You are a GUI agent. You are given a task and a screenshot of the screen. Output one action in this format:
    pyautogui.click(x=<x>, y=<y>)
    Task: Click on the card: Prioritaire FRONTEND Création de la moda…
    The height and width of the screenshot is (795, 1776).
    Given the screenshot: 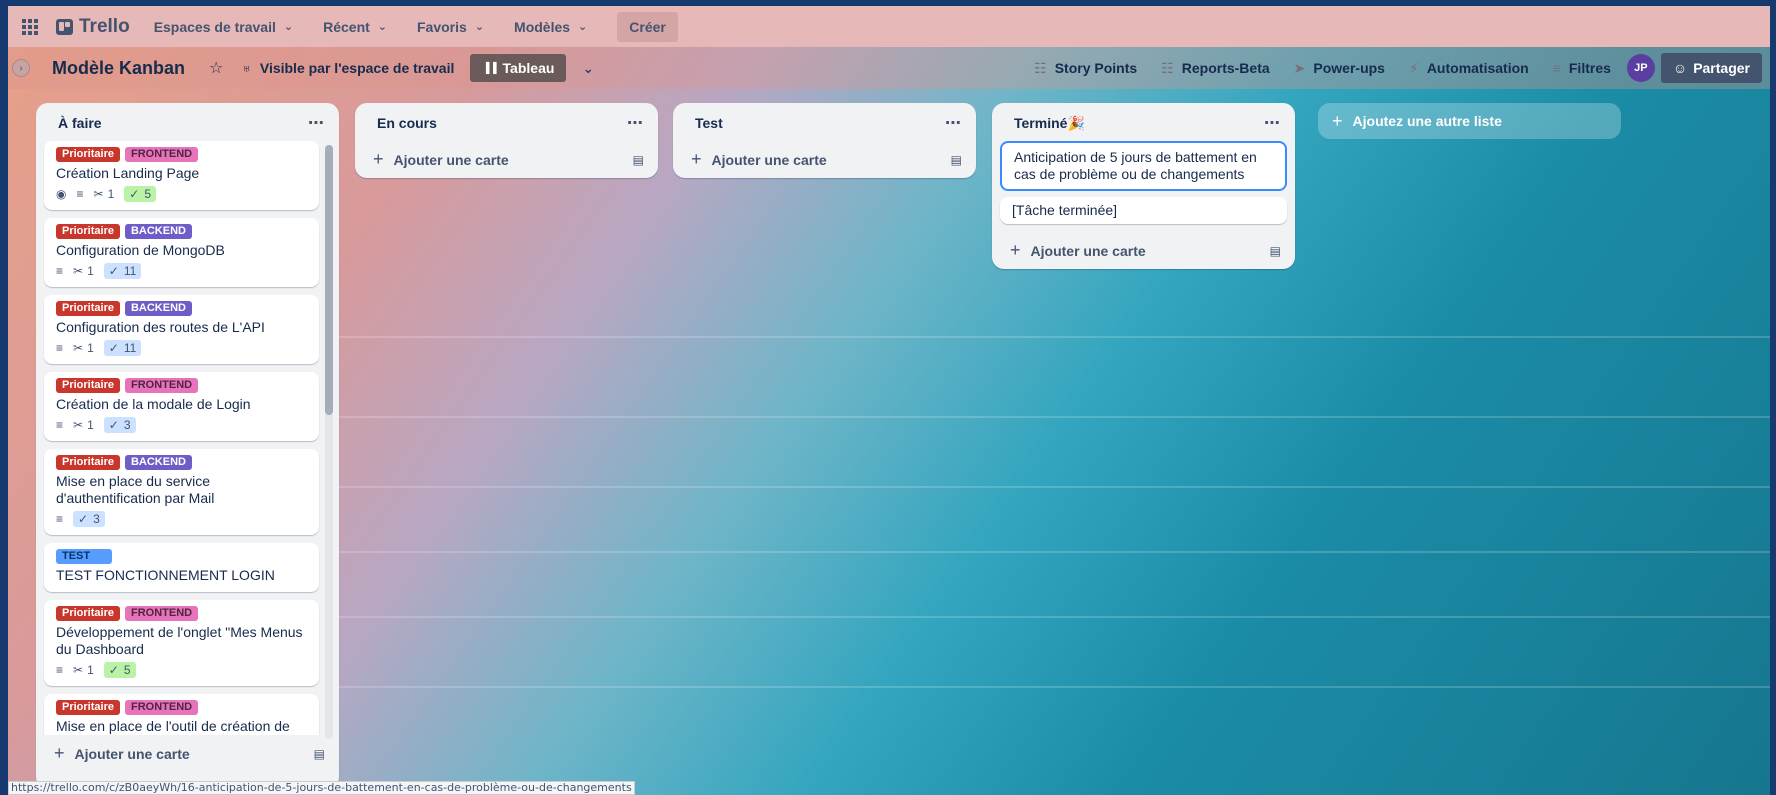 What is the action you would take?
    pyautogui.click(x=181, y=406)
    